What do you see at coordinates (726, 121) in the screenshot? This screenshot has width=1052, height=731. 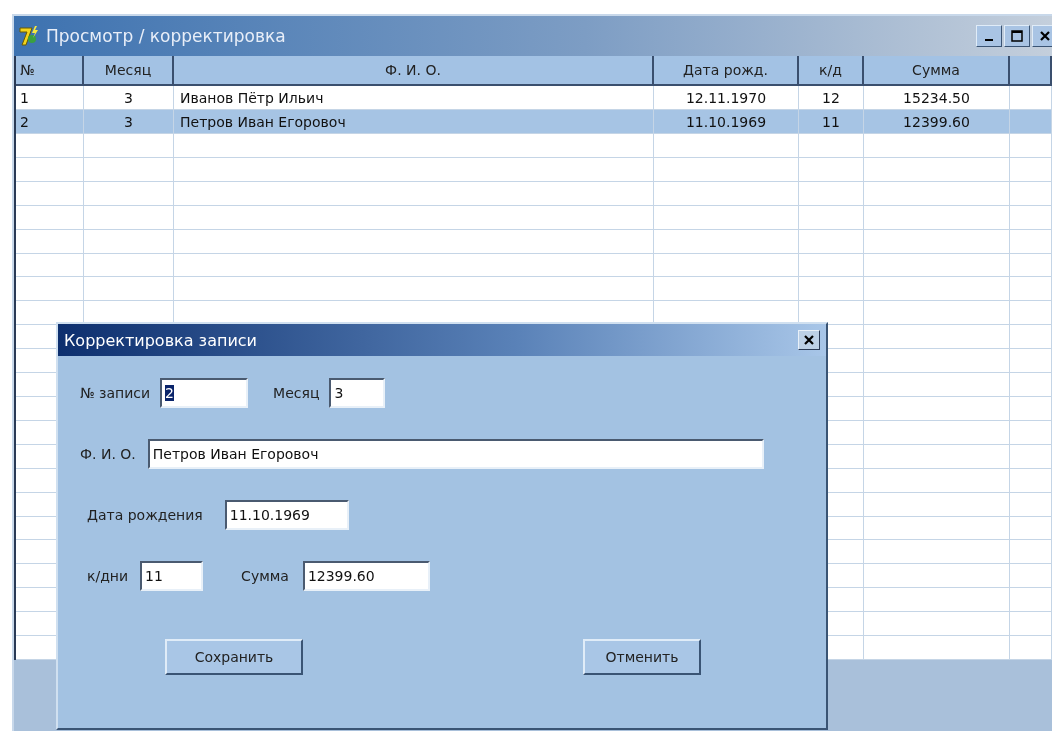 I see `table-cell: 11.10.1969` at bounding box center [726, 121].